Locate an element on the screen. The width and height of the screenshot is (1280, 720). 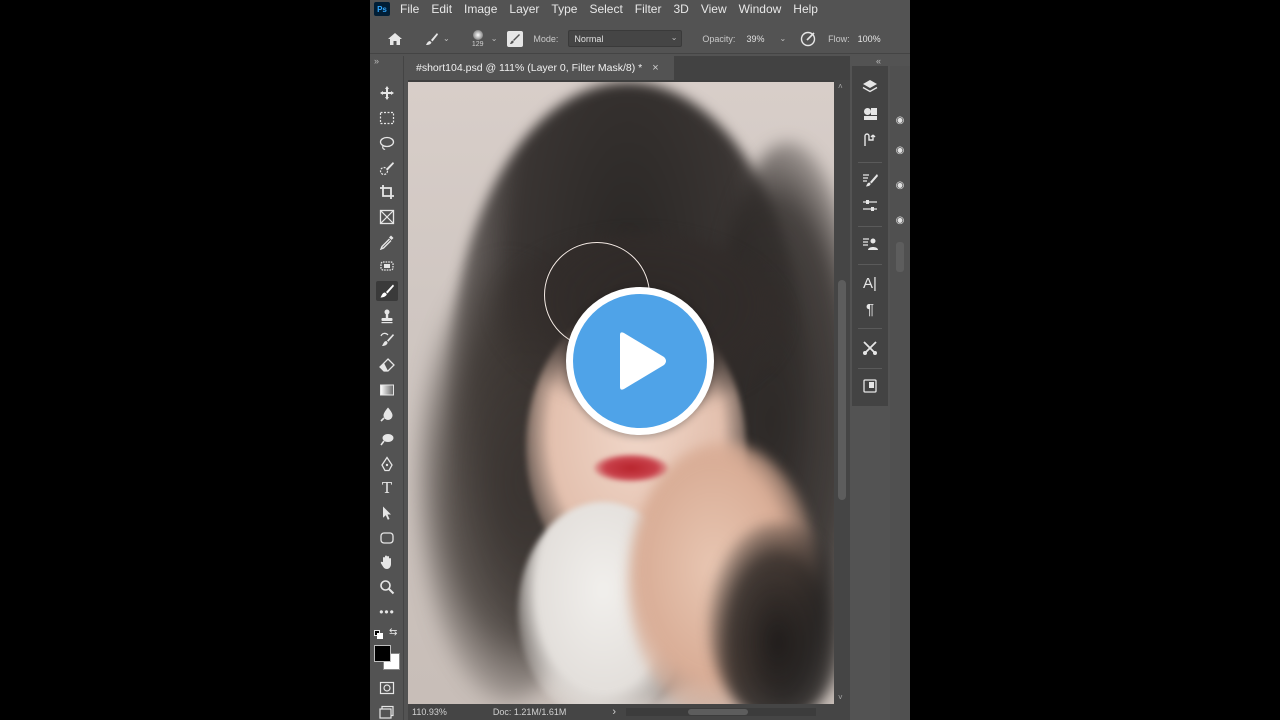
quick-selection-tool-icon is located at coordinates (387, 168).